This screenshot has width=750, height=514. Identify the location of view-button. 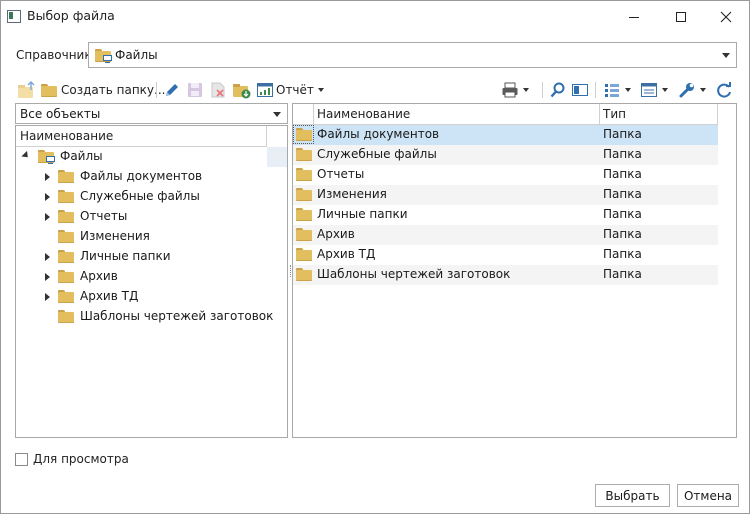
(654, 90).